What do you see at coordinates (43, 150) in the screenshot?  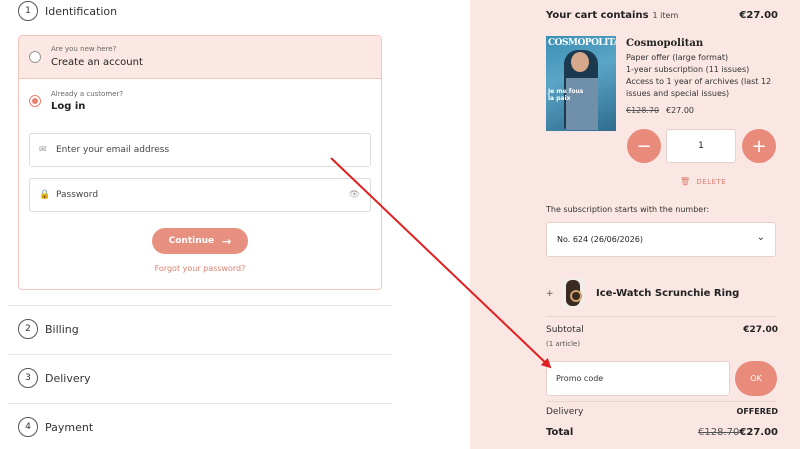 I see `mail-icon: ✉` at bounding box center [43, 150].